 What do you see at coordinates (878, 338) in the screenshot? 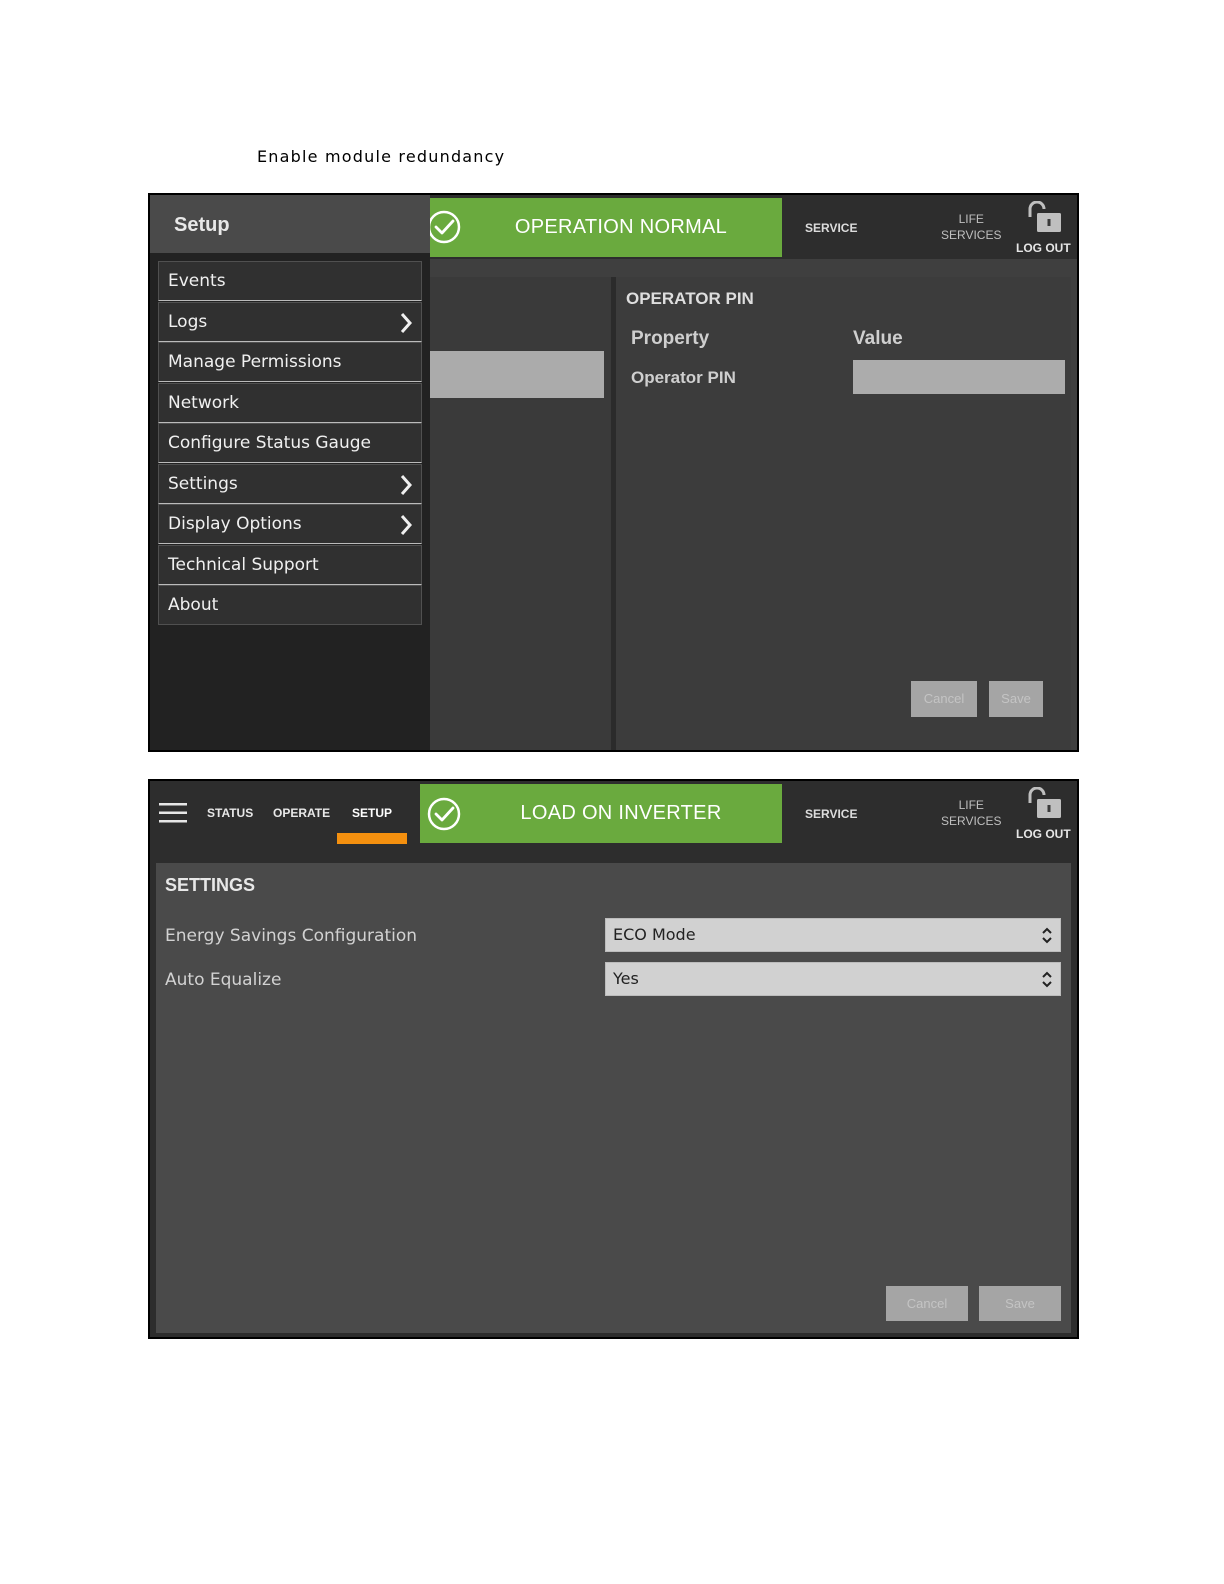
I see `value-column-header: Value` at bounding box center [878, 338].